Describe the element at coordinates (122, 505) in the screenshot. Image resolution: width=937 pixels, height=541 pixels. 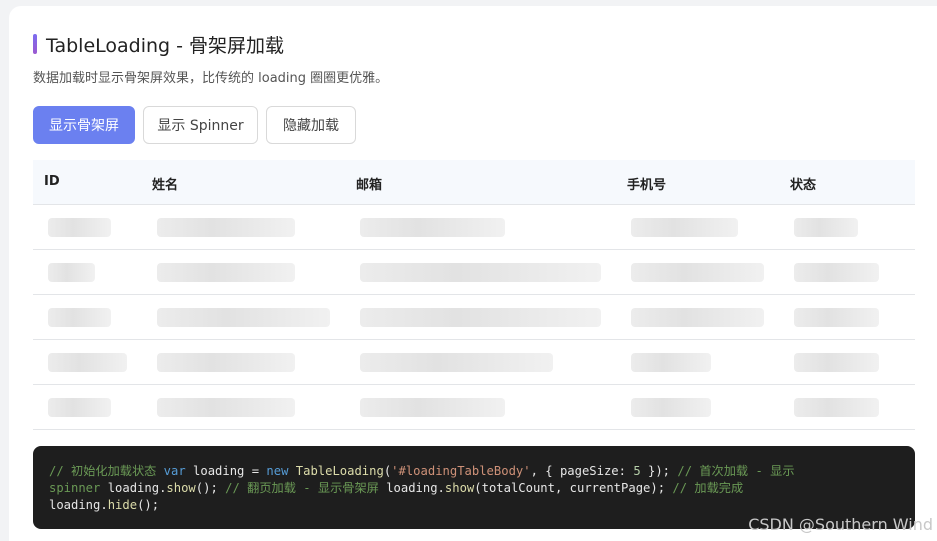
I see `code-function: hide` at that location.